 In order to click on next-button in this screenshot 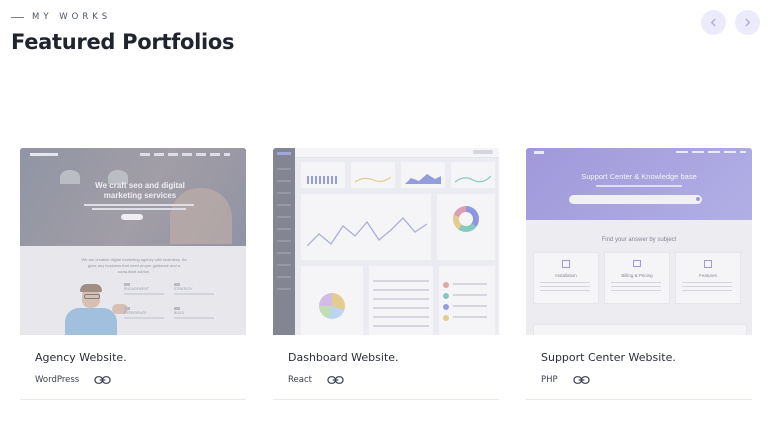, I will do `click(747, 22)`.